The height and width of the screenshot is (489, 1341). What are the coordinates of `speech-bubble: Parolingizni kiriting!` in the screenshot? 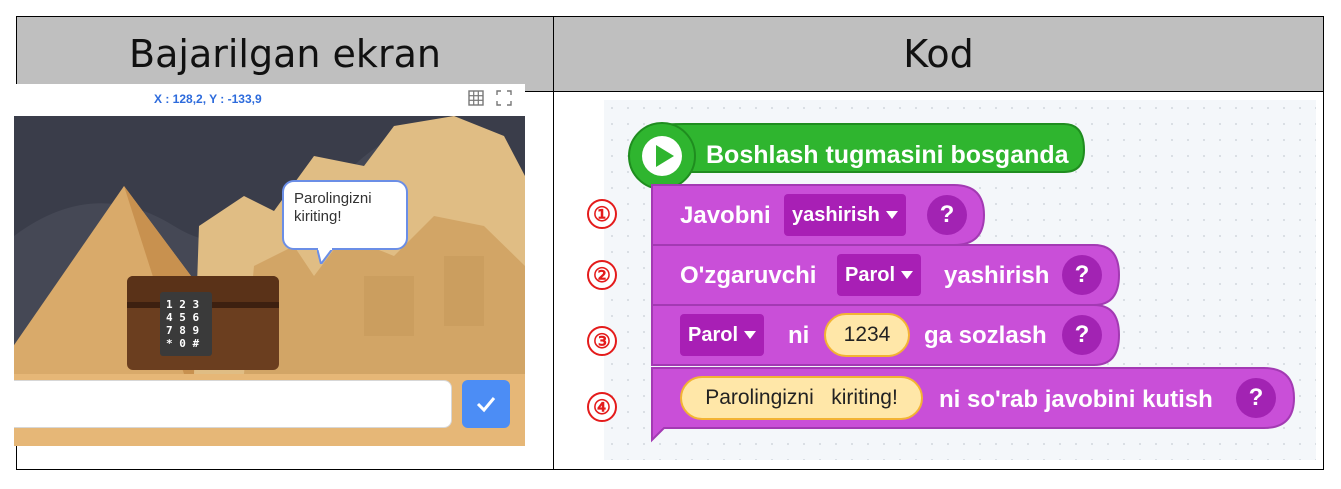 It's located at (345, 215).